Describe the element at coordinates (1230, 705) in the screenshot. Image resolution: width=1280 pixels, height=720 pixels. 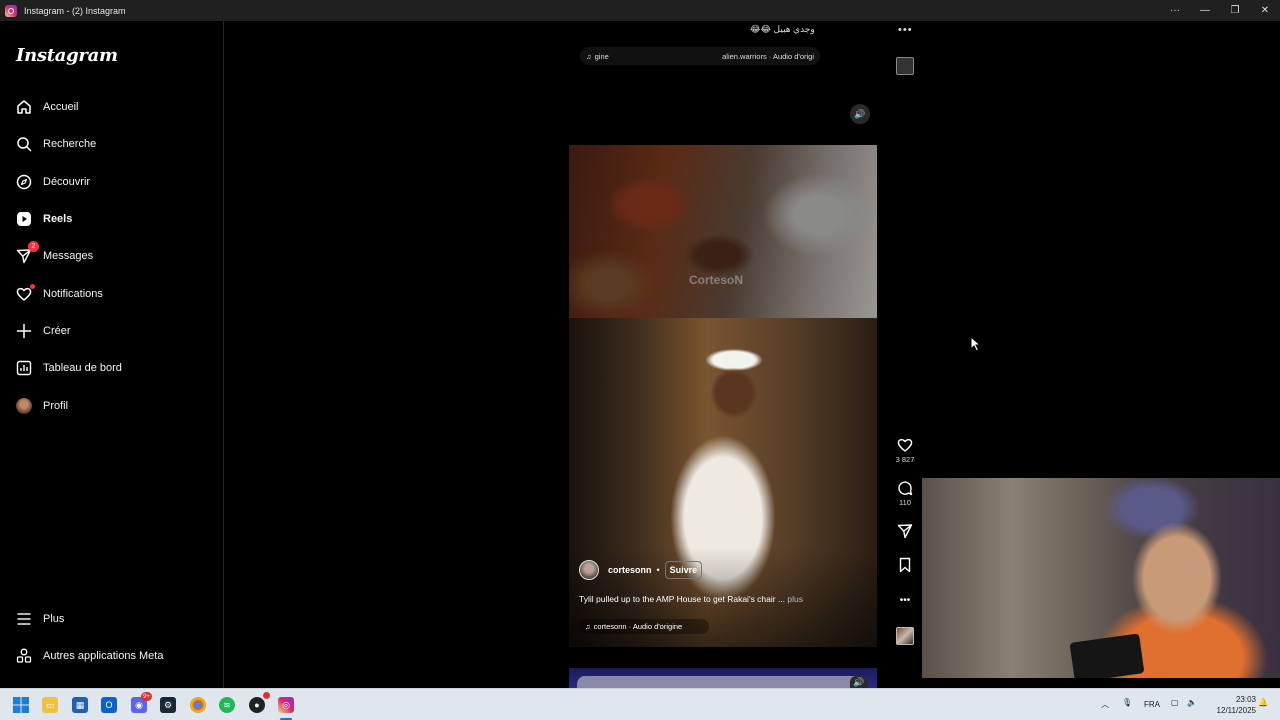
I see `taskbar-clock: 23:03 12/11/2025` at that location.